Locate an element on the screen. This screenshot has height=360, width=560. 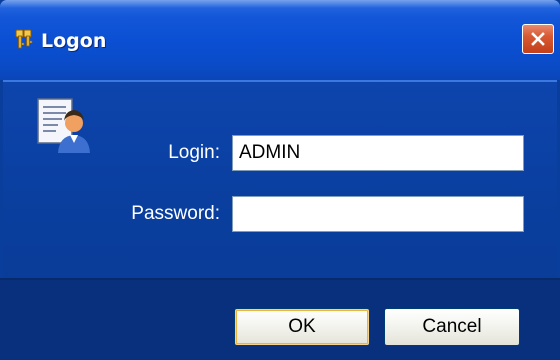
button-bar-border is located at coordinates (280, 279).